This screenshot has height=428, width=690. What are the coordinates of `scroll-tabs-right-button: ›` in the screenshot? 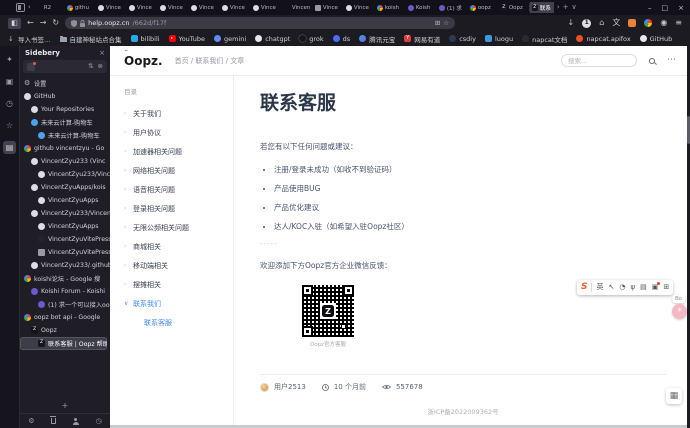 It's located at (558, 7).